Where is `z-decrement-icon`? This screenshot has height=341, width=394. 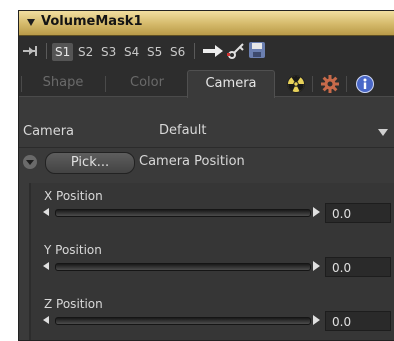 z-decrement-icon is located at coordinates (46, 320).